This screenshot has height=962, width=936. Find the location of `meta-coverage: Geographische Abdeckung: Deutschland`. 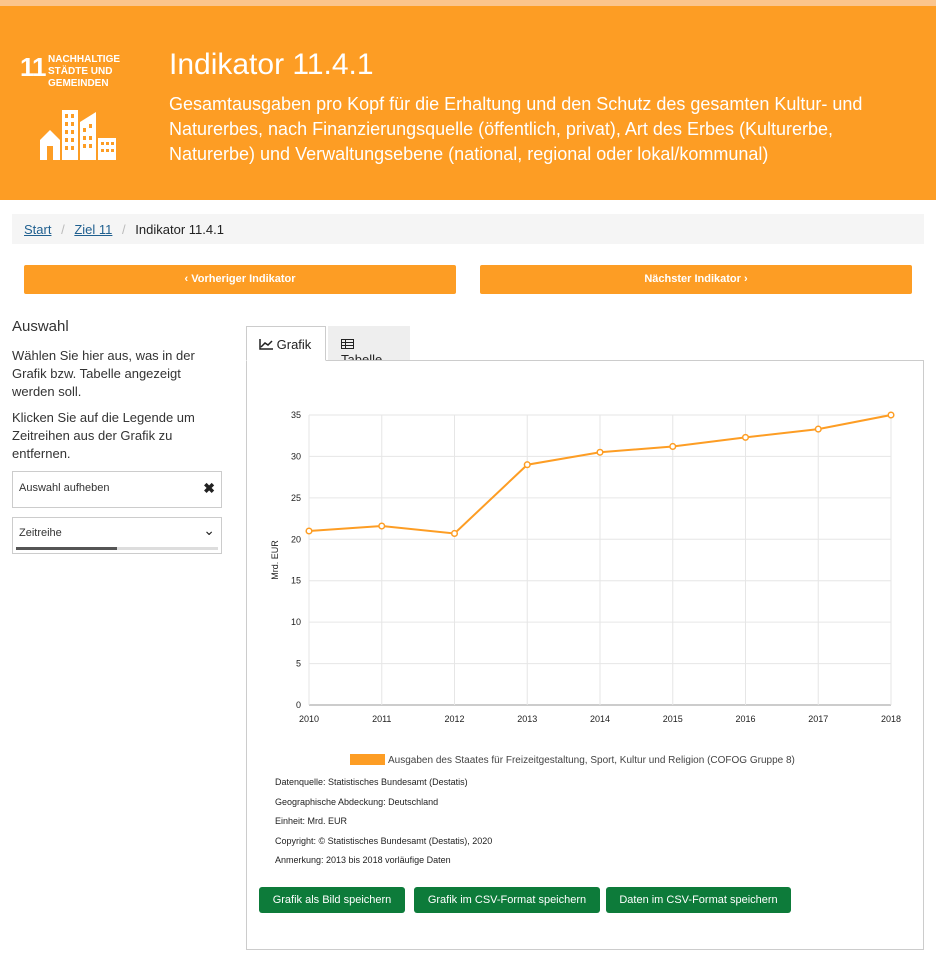

meta-coverage: Geographische Abdeckung: Deutschland is located at coordinates (357, 801).